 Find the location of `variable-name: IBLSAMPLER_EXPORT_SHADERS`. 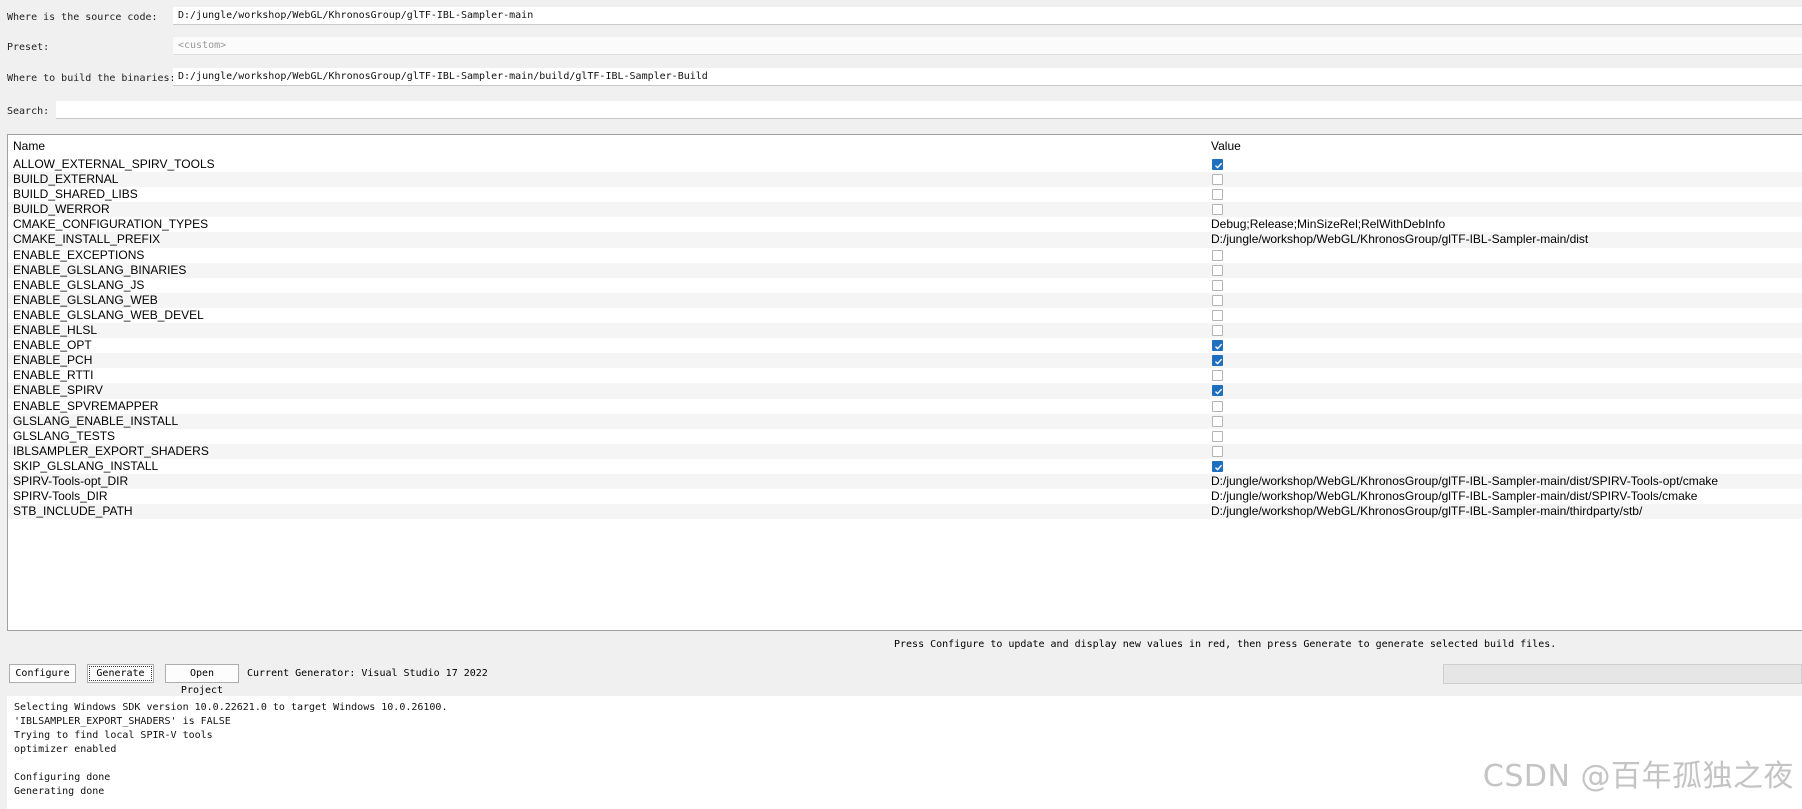

variable-name: IBLSAMPLER_EXPORT_SHADERS is located at coordinates (111, 450).